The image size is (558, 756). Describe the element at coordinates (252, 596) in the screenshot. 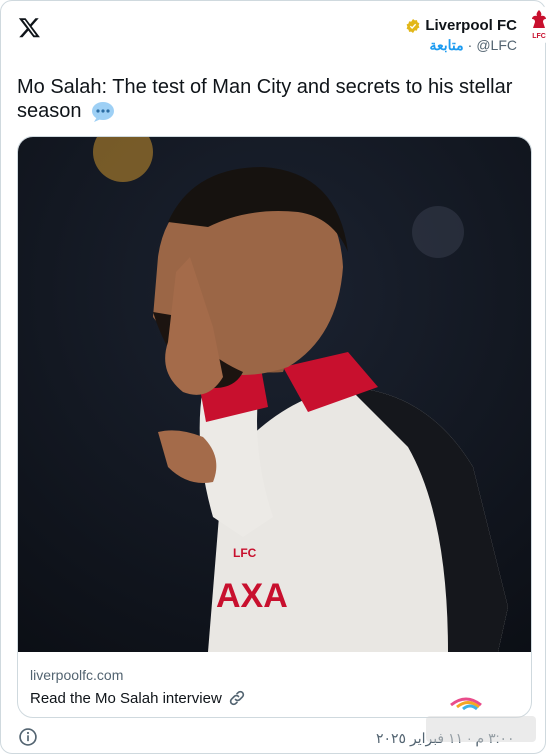

I see `svg-text: AXA` at that location.